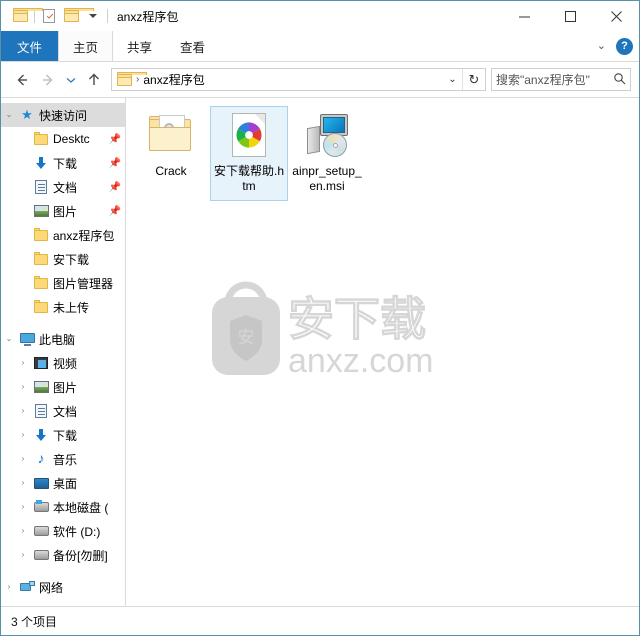 The image size is (640, 636). Describe the element at coordinates (71, 307) in the screenshot. I see `sidebar-item-label: 未上传` at that location.